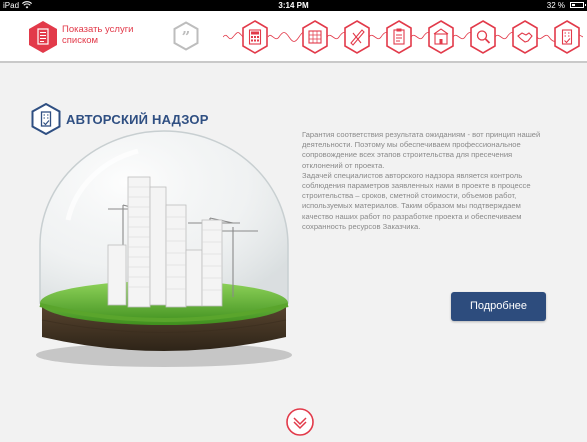 The width and height of the screenshot is (587, 442). What do you see at coordinates (107, 35) in the screenshot?
I see `show-services-label: Показать услуги списком` at bounding box center [107, 35].